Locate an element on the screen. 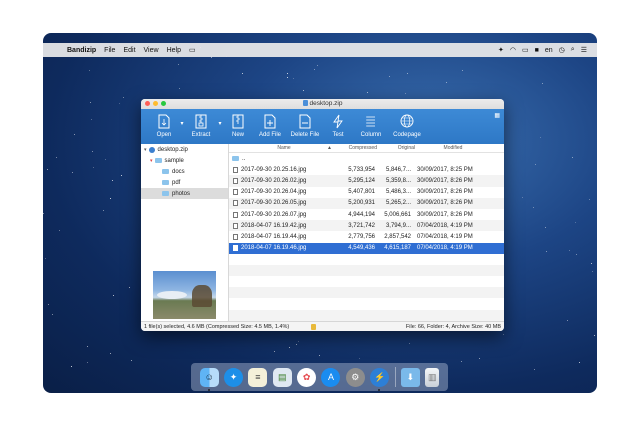  codepage-button: Codepage is located at coordinates (407, 125).